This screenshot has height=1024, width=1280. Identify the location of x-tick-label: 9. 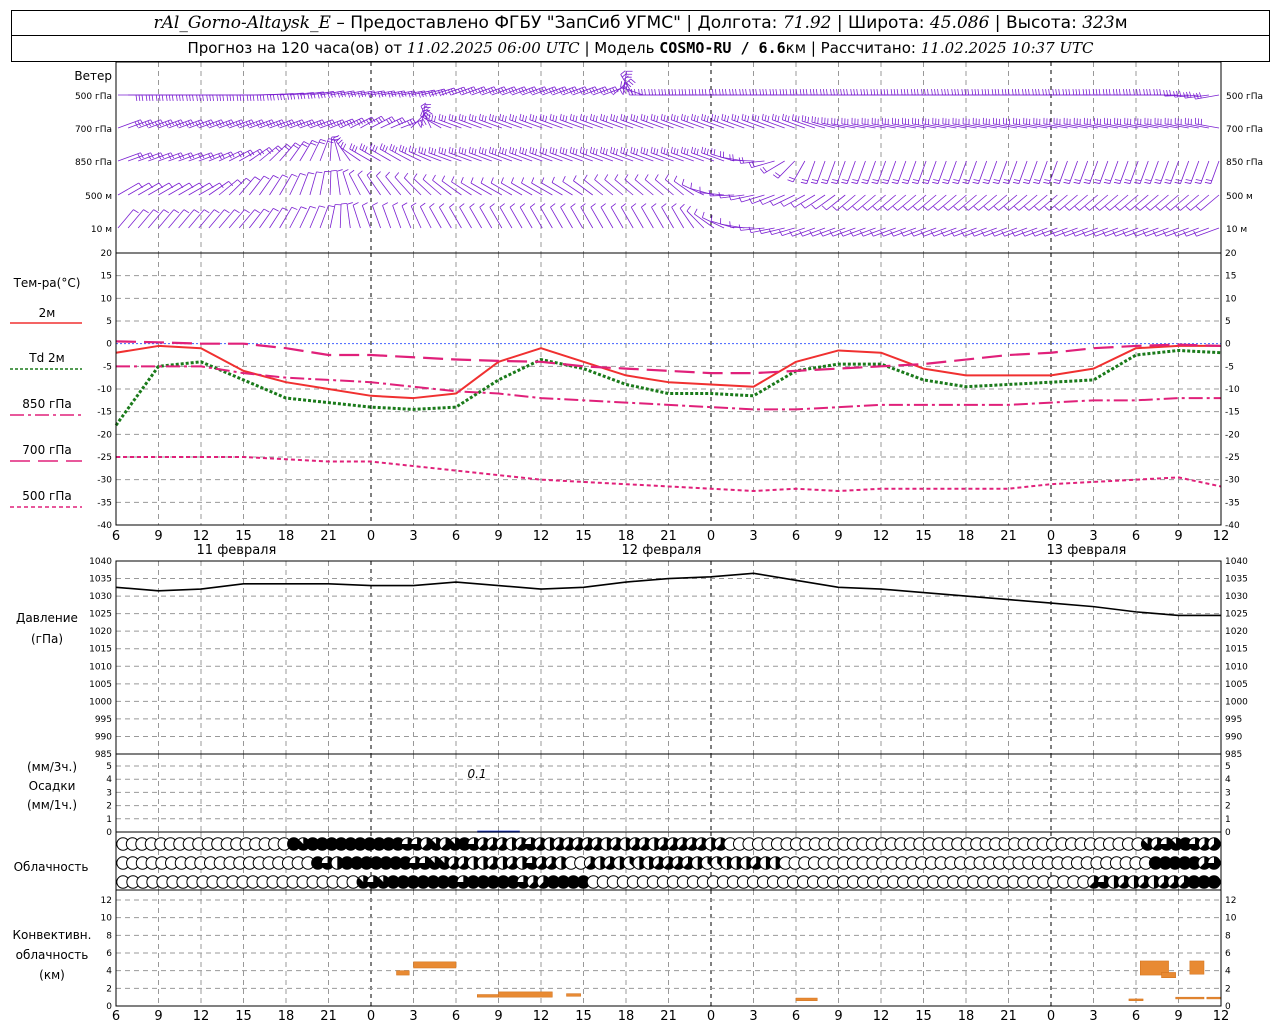
(498, 536).